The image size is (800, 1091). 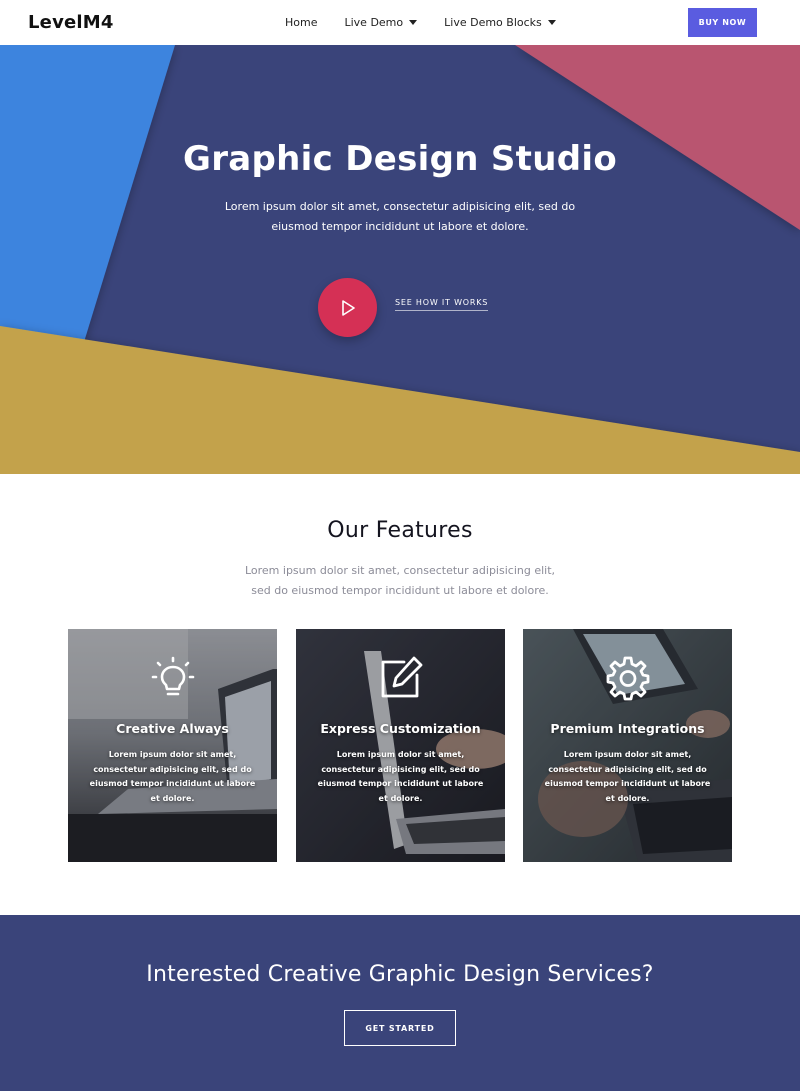 What do you see at coordinates (400, 1028) in the screenshot?
I see `get-started-button: GET STARTED` at bounding box center [400, 1028].